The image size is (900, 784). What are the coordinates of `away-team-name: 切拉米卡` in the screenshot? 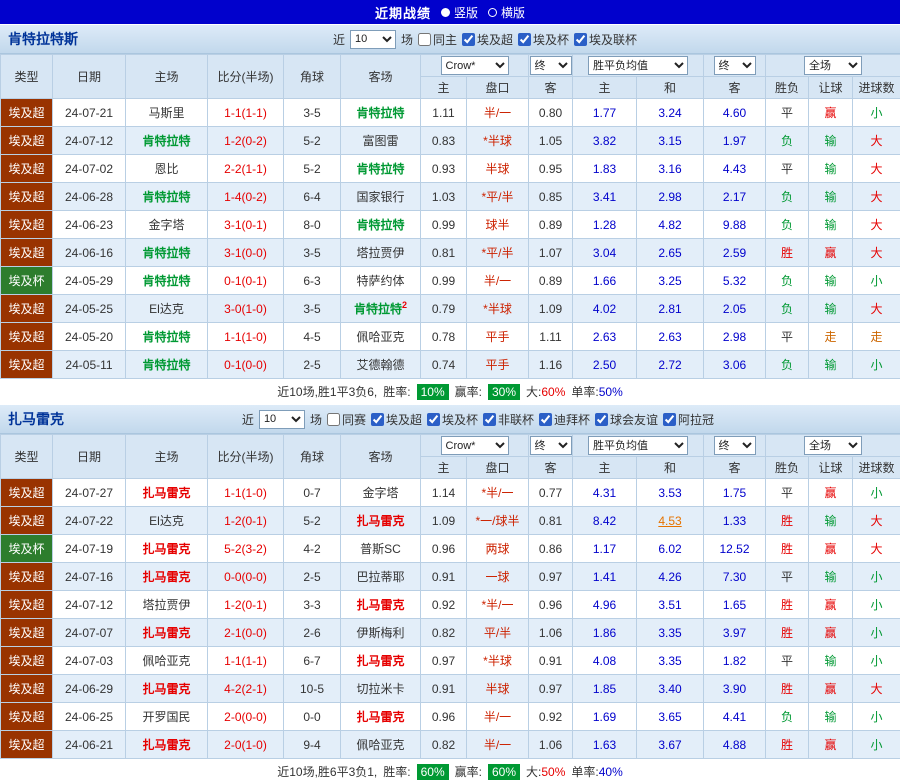 It's located at (380, 689).